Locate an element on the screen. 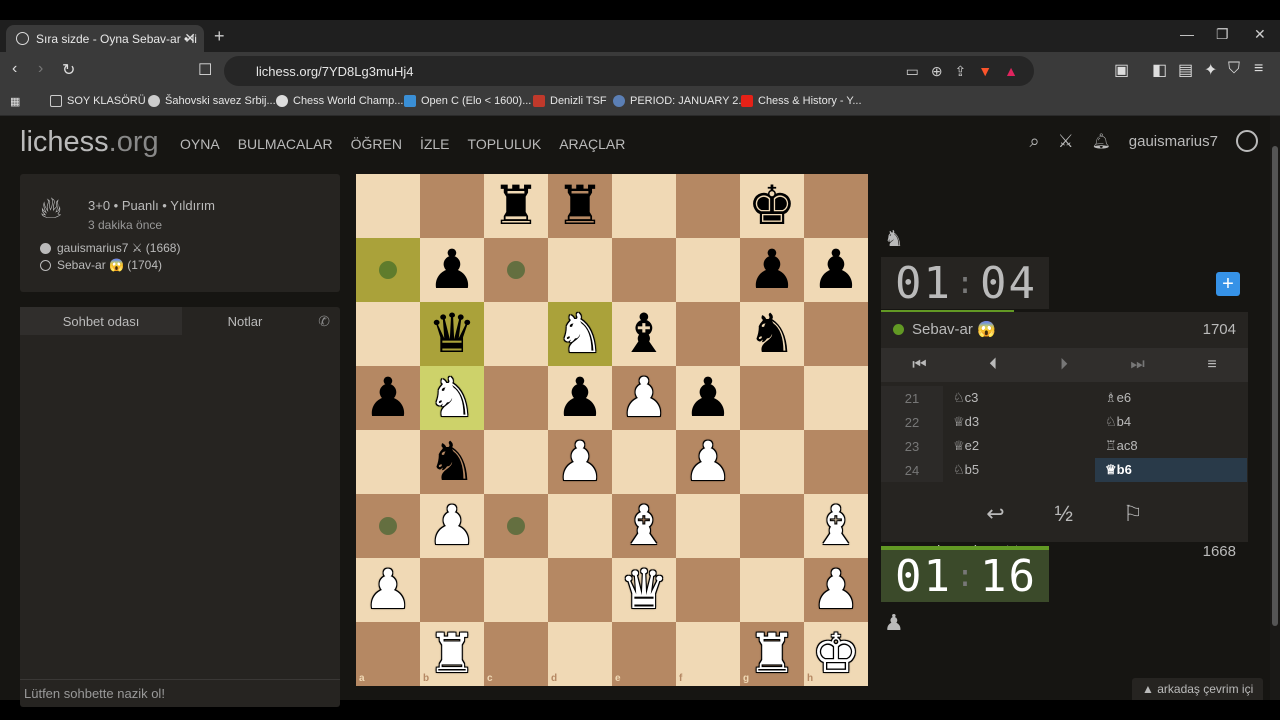 Image resolution: width=1280 pixels, height=720 pixels. square-e8 is located at coordinates (644, 206).